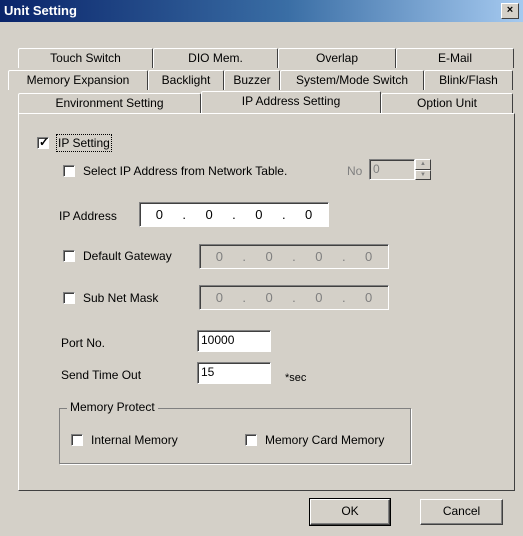  Describe the element at coordinates (252, 80) in the screenshot. I see `tab-buzzer: Buzzer` at that location.